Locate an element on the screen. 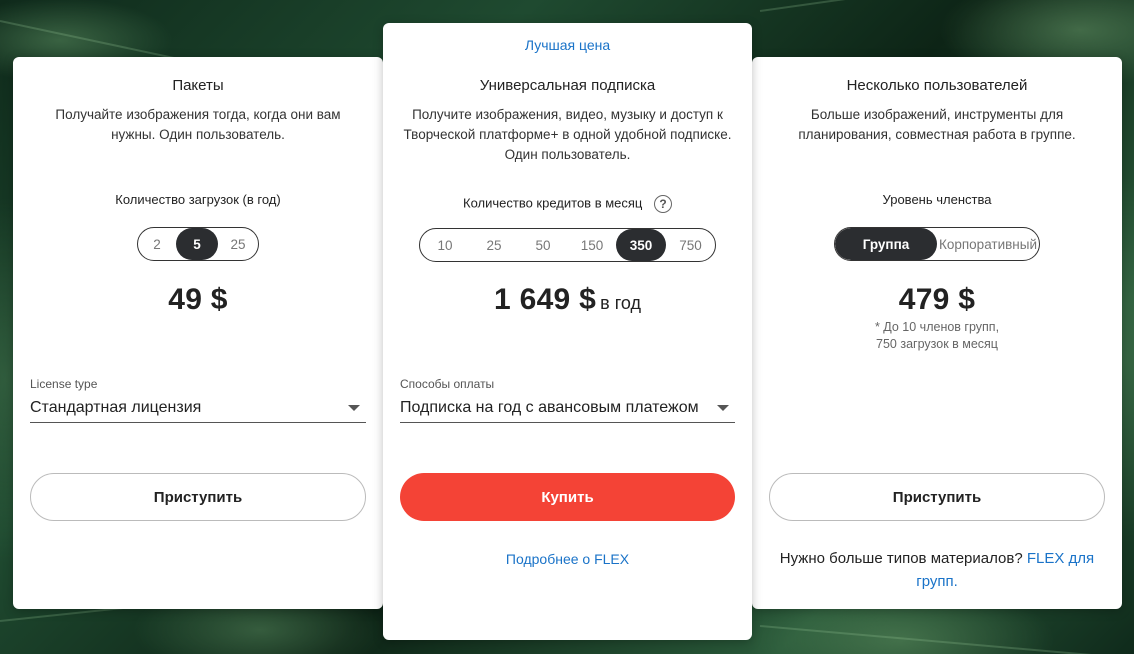  best-price-badge: Лучшая цена is located at coordinates (567, 45).